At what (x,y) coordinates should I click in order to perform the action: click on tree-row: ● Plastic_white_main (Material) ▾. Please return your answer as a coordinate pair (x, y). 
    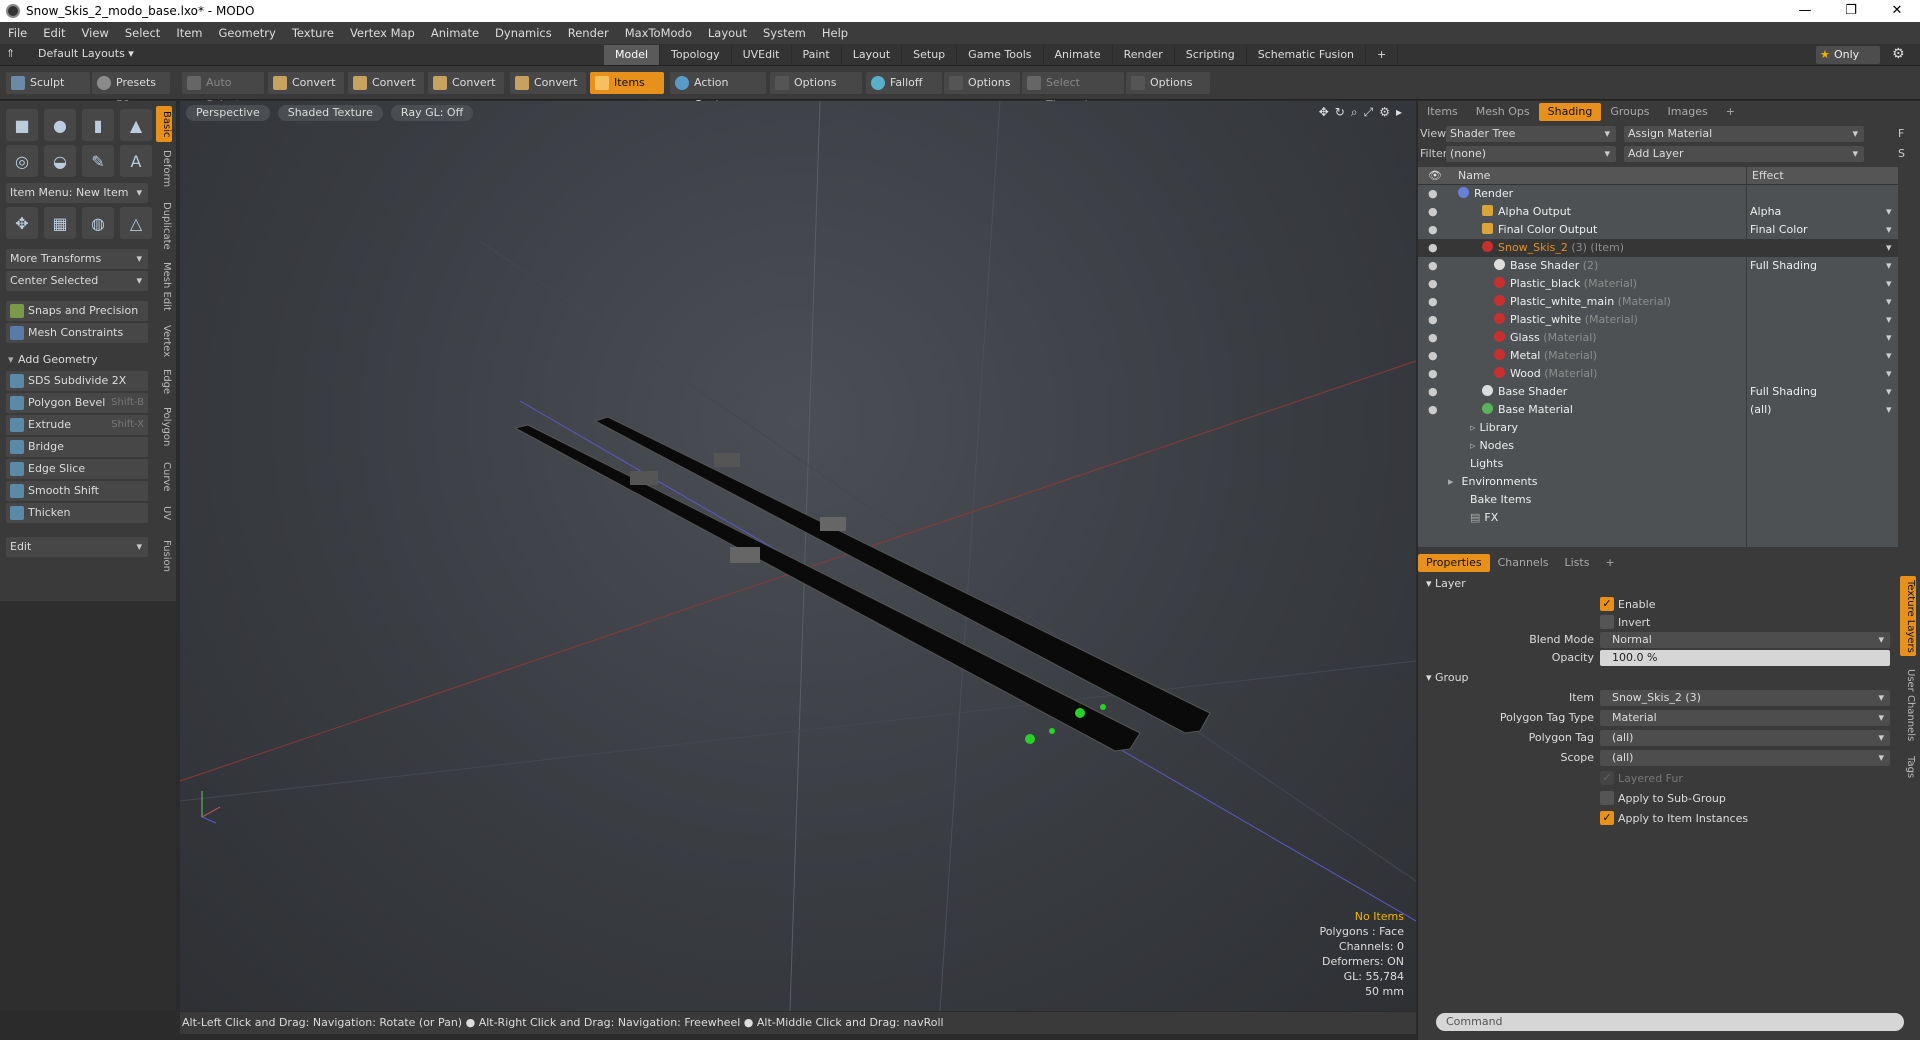
    Looking at the image, I should click on (1658, 302).